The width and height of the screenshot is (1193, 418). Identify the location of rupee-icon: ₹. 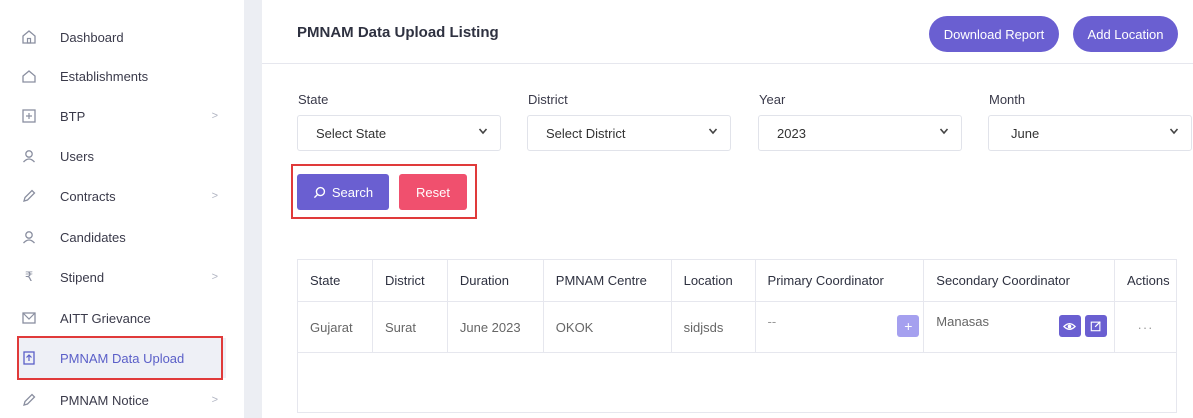
(29, 276).